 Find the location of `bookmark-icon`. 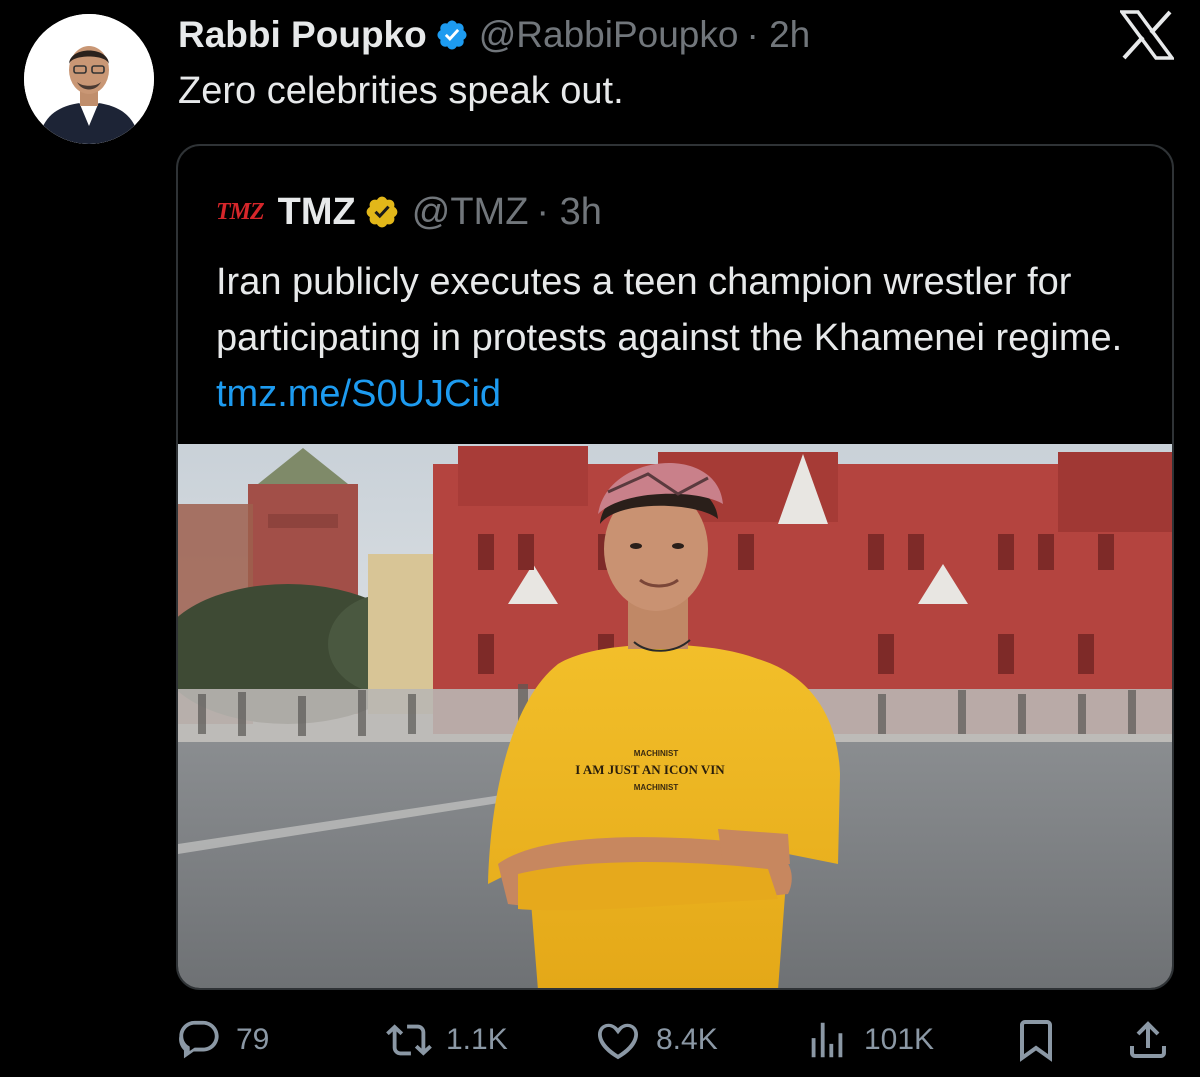

bookmark-icon is located at coordinates (1036, 1041).